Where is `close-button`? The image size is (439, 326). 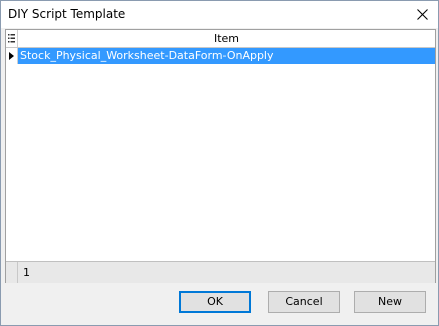
close-button is located at coordinates (422, 14).